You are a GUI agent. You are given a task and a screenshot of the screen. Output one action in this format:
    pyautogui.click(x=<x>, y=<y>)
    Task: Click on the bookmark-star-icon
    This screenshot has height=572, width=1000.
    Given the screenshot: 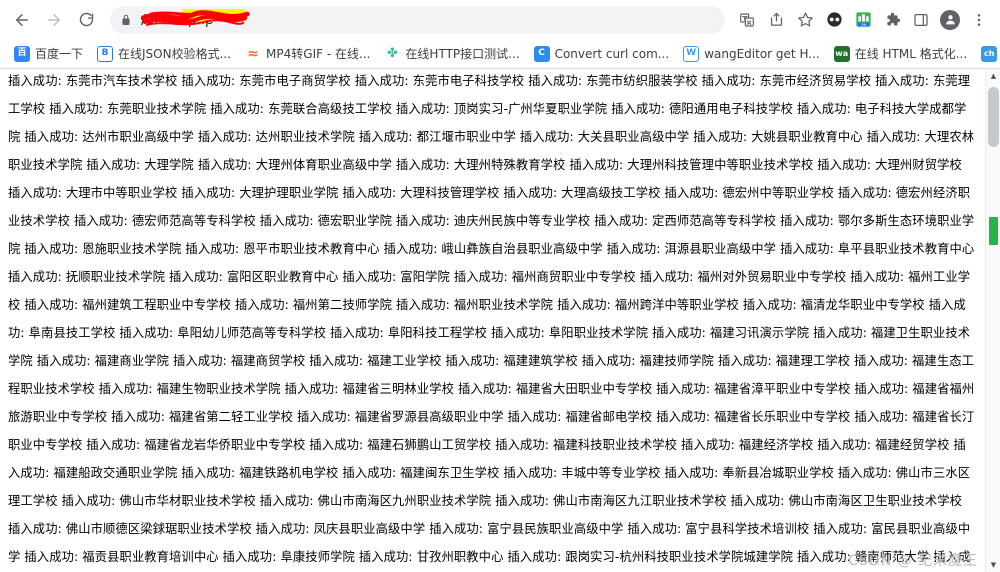 What is the action you would take?
    pyautogui.click(x=805, y=20)
    